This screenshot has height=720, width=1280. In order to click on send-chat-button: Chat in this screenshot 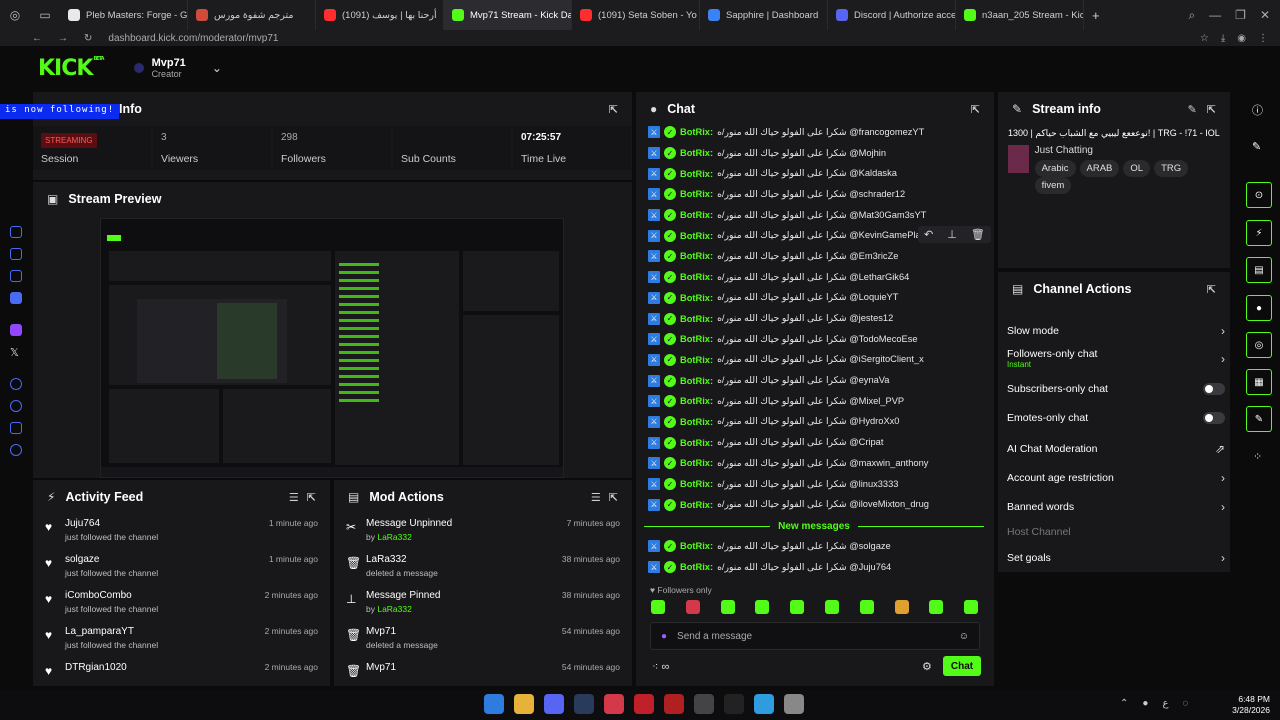, I will do `click(962, 666)`.